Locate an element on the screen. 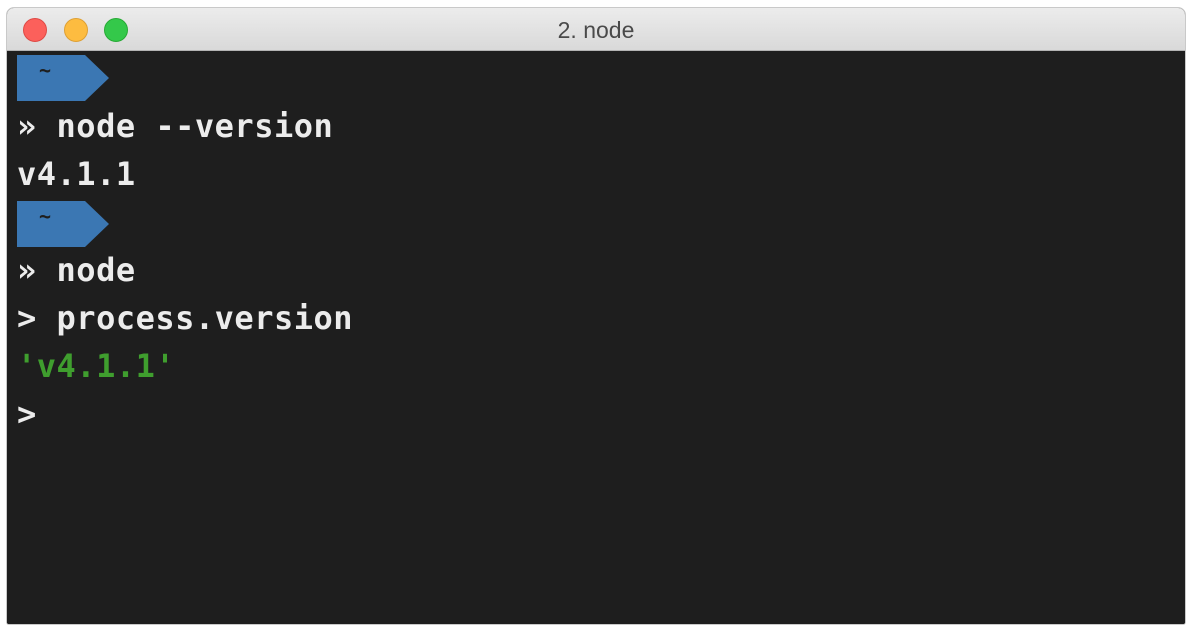  repl-input-line: > process.version is located at coordinates (185, 318).